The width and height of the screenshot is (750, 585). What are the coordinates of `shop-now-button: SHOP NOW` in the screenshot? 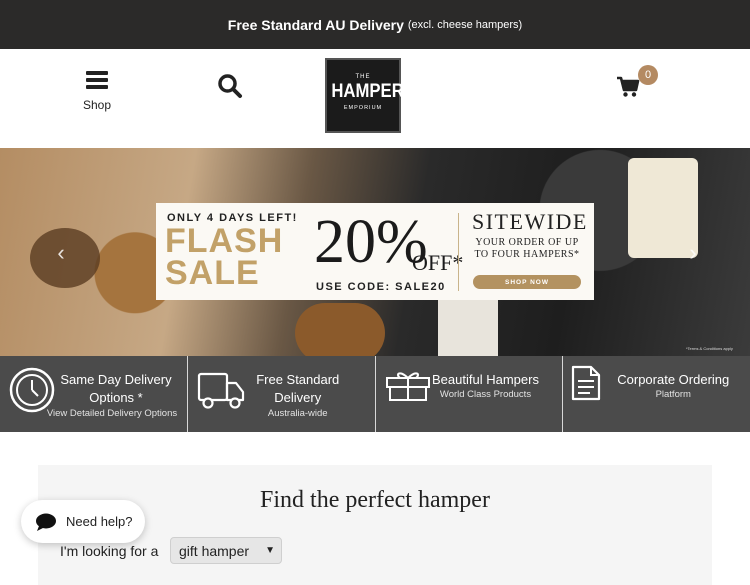 It's located at (527, 282).